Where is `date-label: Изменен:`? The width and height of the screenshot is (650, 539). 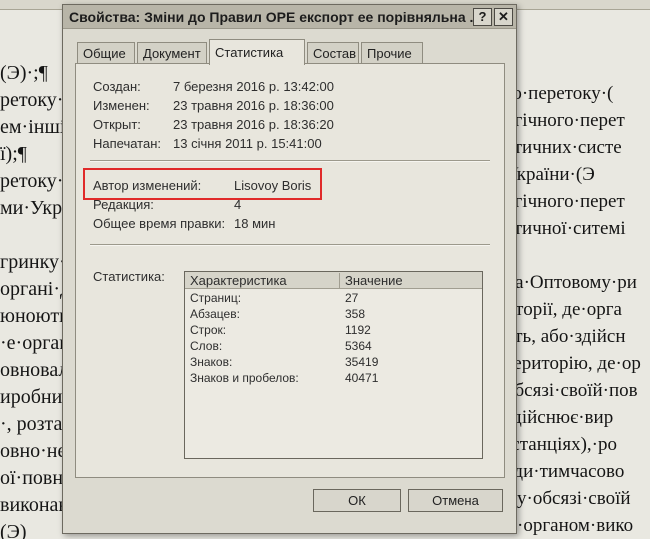 date-label: Изменен: is located at coordinates (121, 105).